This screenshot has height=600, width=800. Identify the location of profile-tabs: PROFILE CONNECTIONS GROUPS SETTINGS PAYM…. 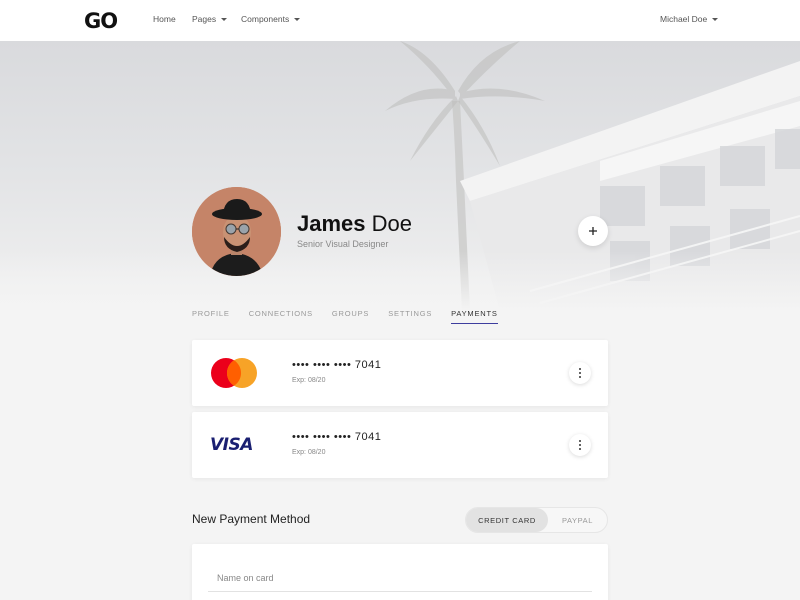
(354, 316).